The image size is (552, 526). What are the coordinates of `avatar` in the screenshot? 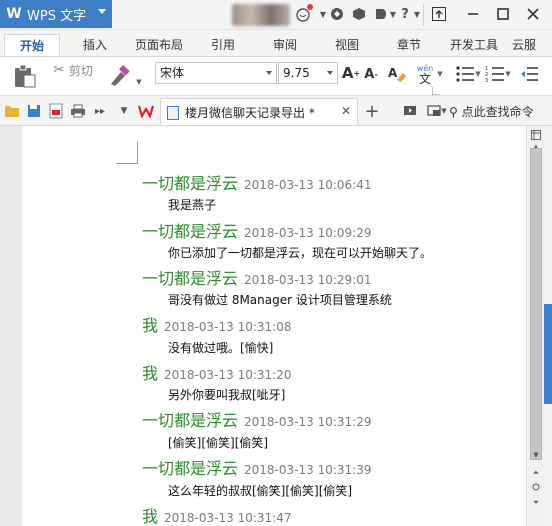 It's located at (261, 15).